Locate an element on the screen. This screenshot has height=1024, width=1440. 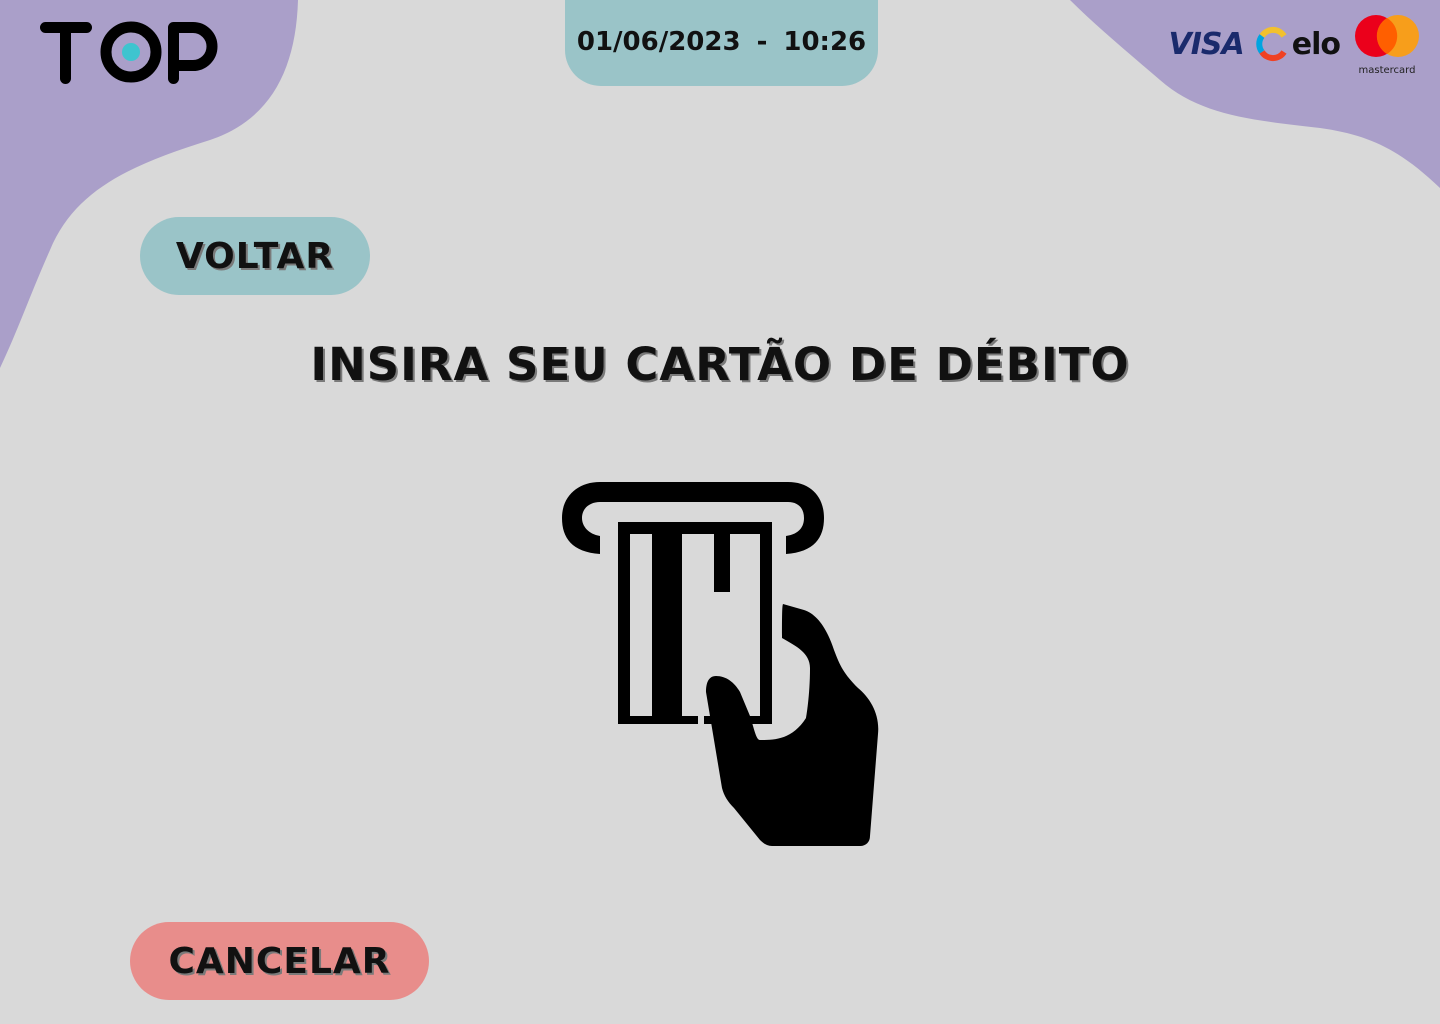
mastercard-circles-icon is located at coordinates (1387, 36).